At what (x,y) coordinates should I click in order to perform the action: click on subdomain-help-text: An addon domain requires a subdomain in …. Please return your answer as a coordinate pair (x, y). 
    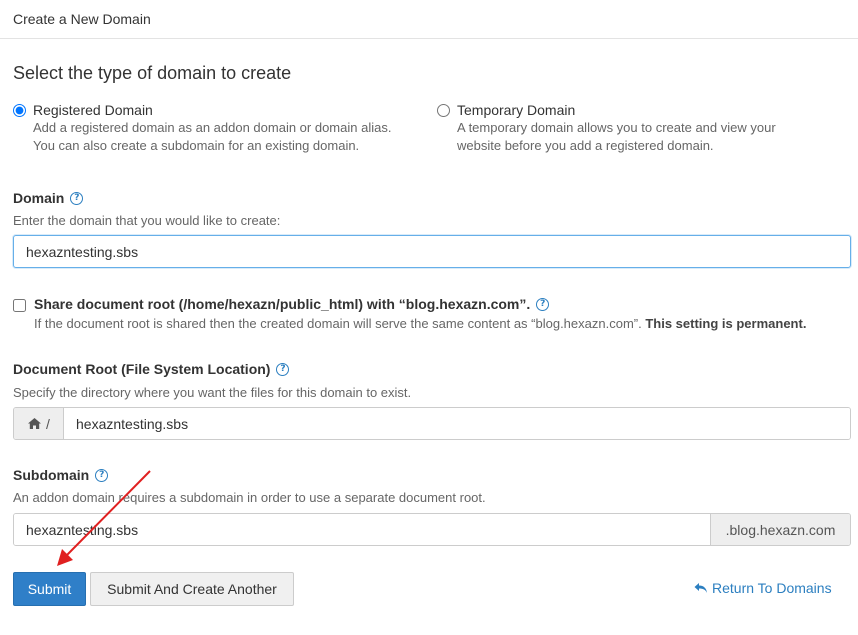
    Looking at the image, I should click on (249, 497).